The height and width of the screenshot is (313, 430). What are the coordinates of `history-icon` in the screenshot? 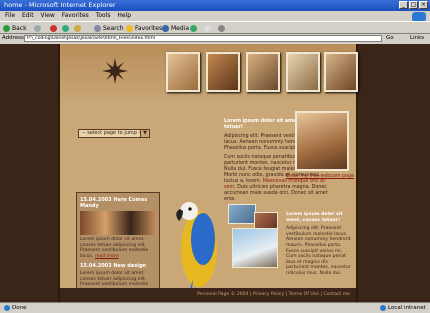 It's located at (193, 28).